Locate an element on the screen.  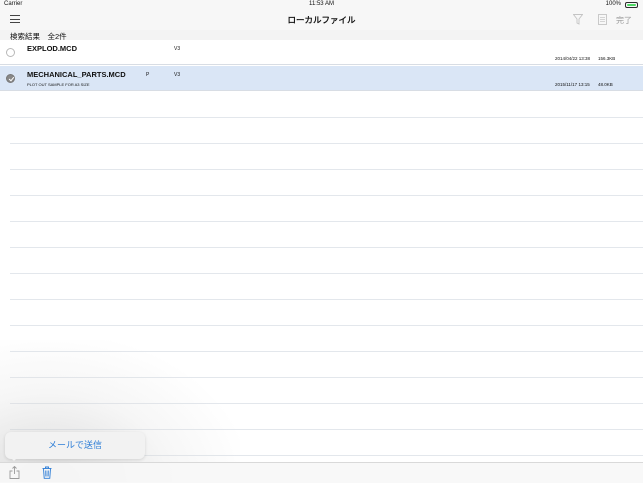
battery-icon is located at coordinates (631, 5).